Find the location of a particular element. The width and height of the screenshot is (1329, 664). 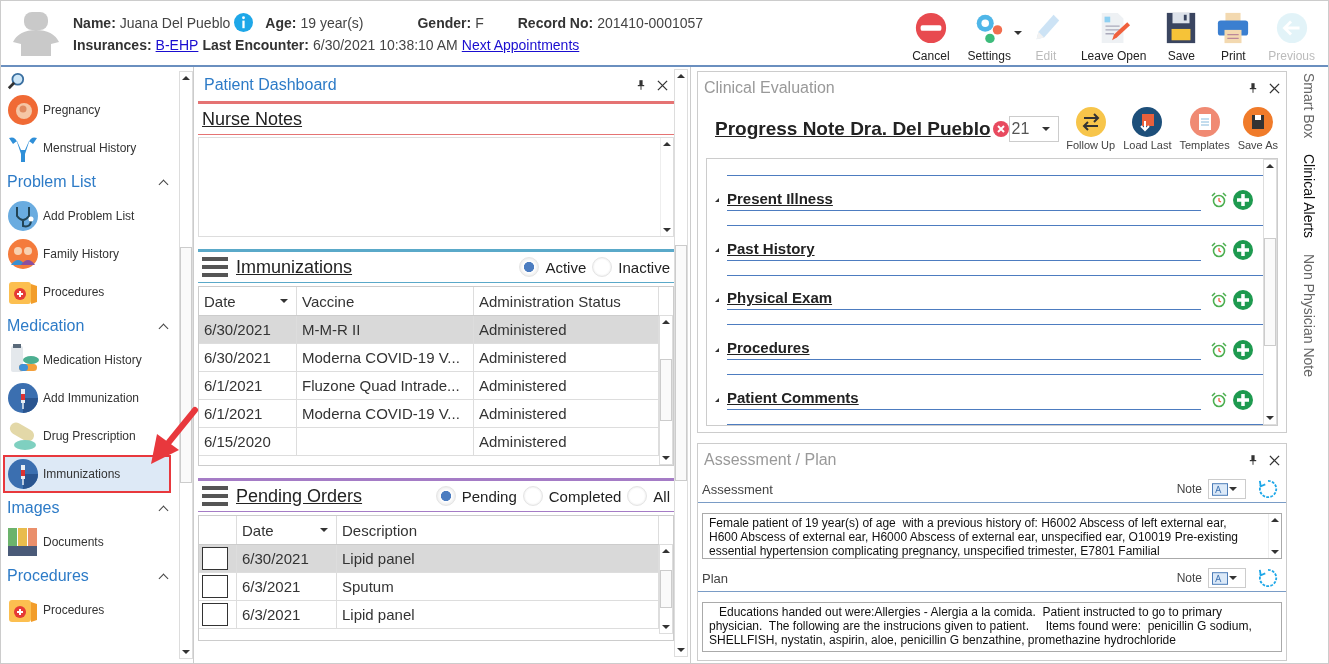

dropdown-caret-icon is located at coordinates (1017, 33).